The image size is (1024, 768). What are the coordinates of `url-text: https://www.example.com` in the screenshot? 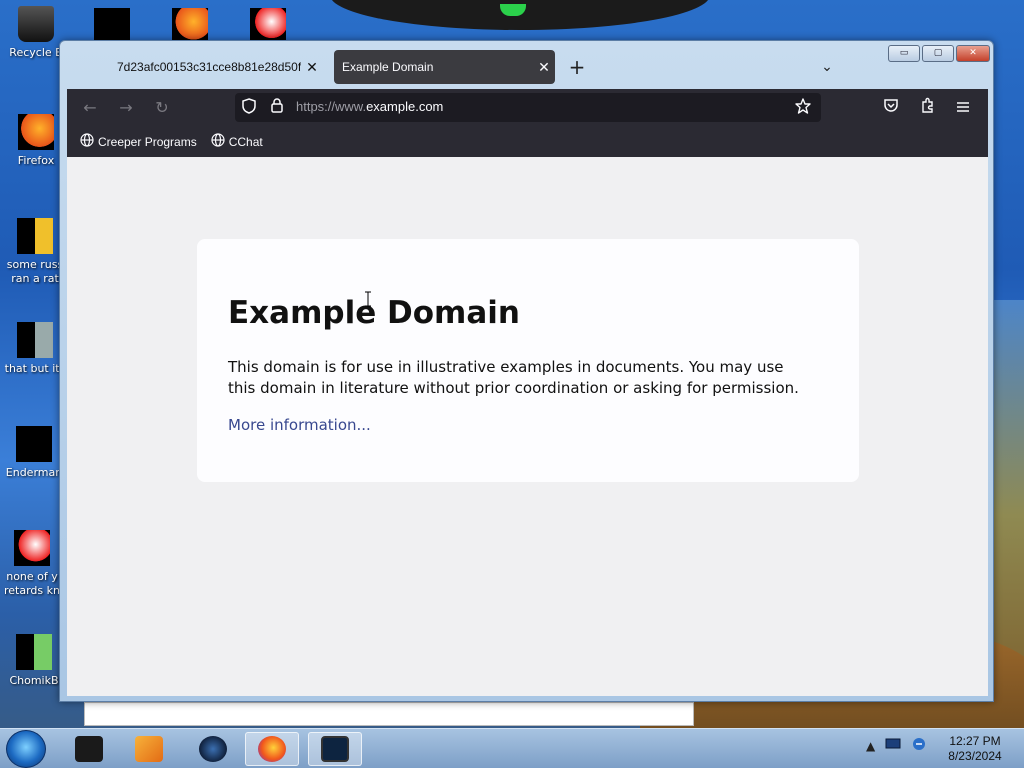 It's located at (369, 106).